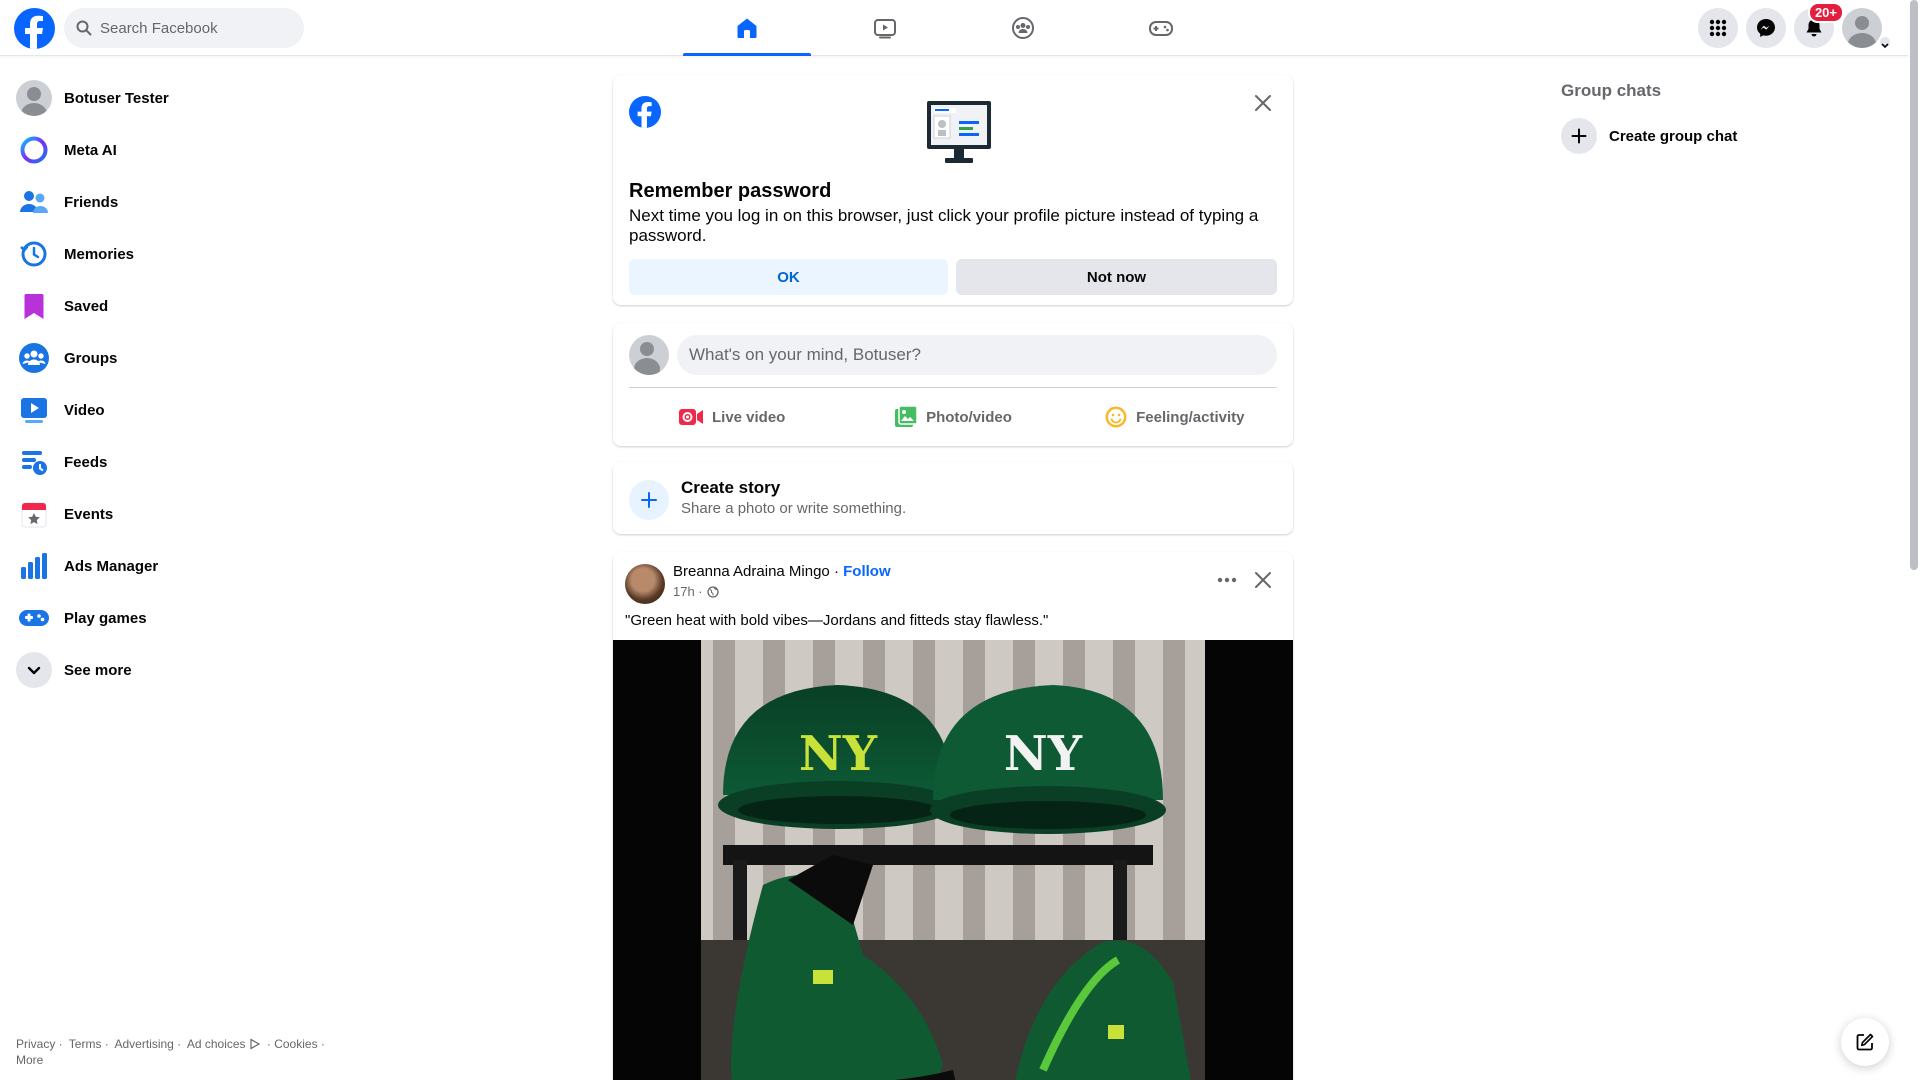 This screenshot has height=1080, width=1920. I want to click on sidebar-item-label: Meta AI, so click(90, 150).